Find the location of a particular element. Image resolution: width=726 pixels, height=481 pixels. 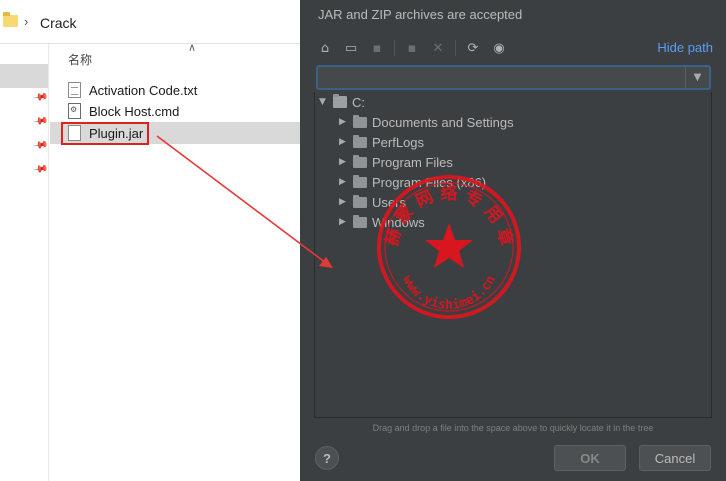

column-header-name: 名称 is located at coordinates (80, 59).